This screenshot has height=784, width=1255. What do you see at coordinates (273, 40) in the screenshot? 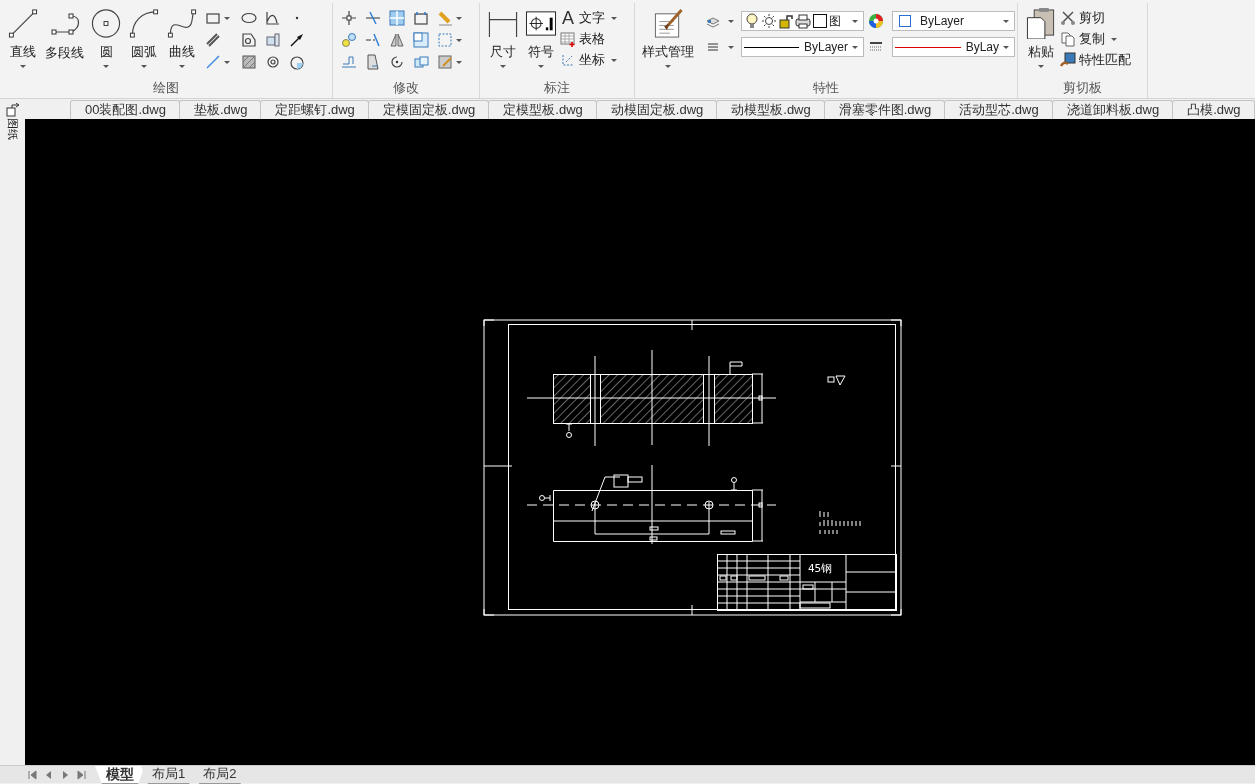
I see `cylinder-icon` at bounding box center [273, 40].